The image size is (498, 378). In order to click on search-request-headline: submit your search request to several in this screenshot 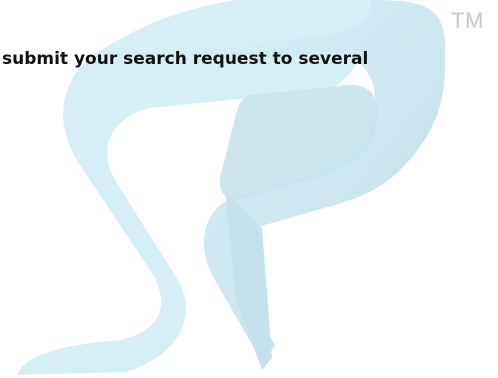, I will do `click(185, 59)`.